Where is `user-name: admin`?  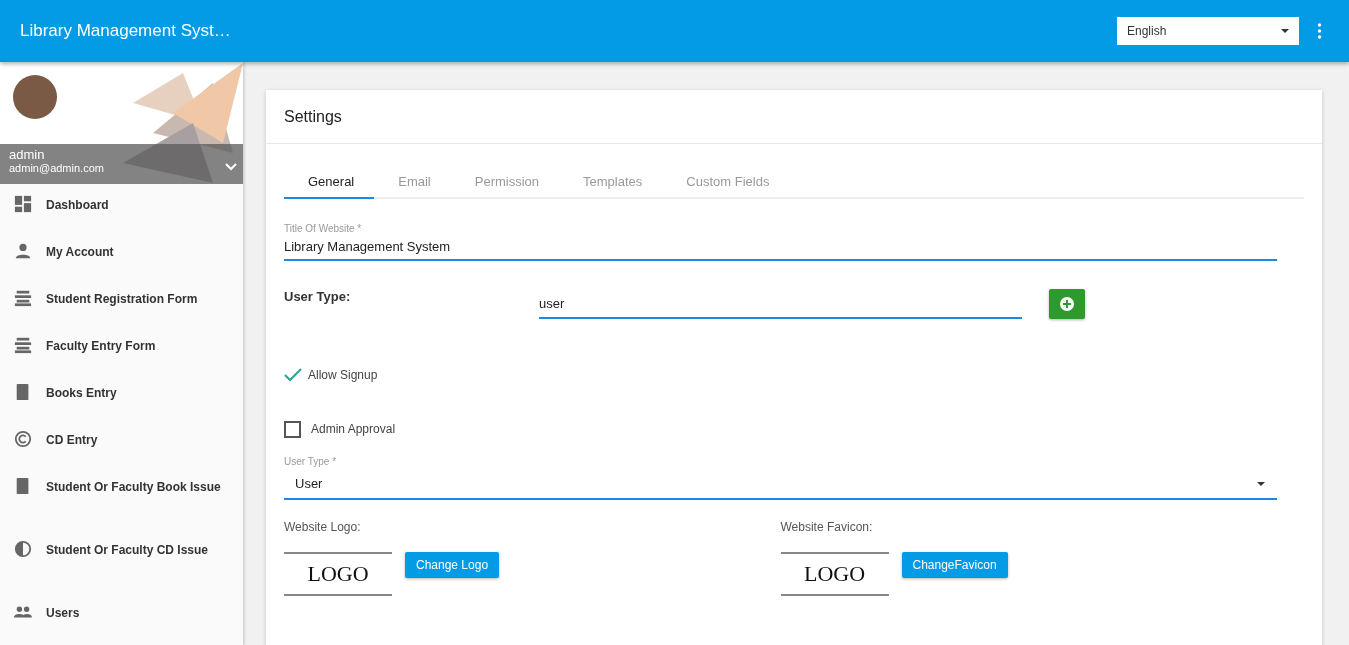 user-name: admin is located at coordinates (27, 154).